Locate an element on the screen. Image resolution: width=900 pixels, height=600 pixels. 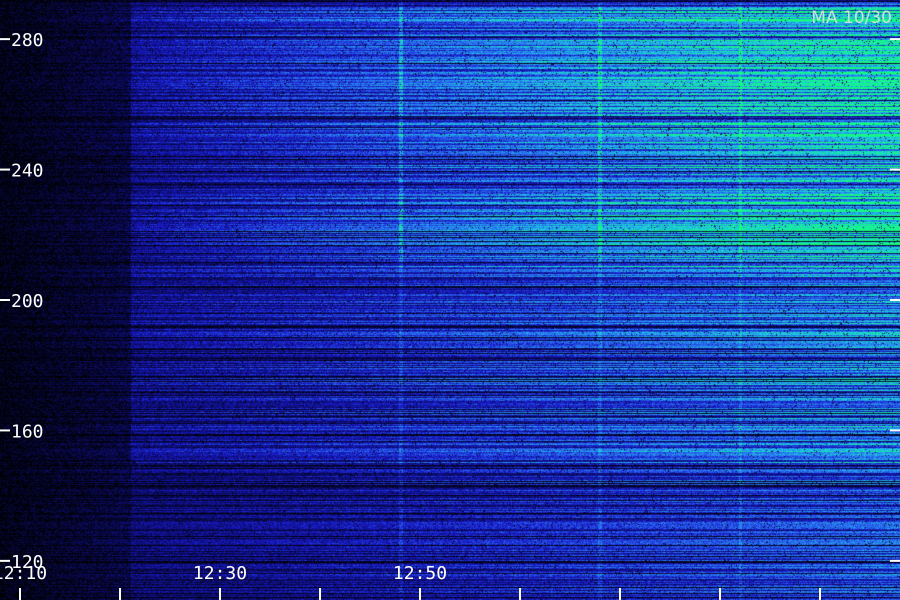
x-tick-label: 12:10 is located at coordinates (23, 573).